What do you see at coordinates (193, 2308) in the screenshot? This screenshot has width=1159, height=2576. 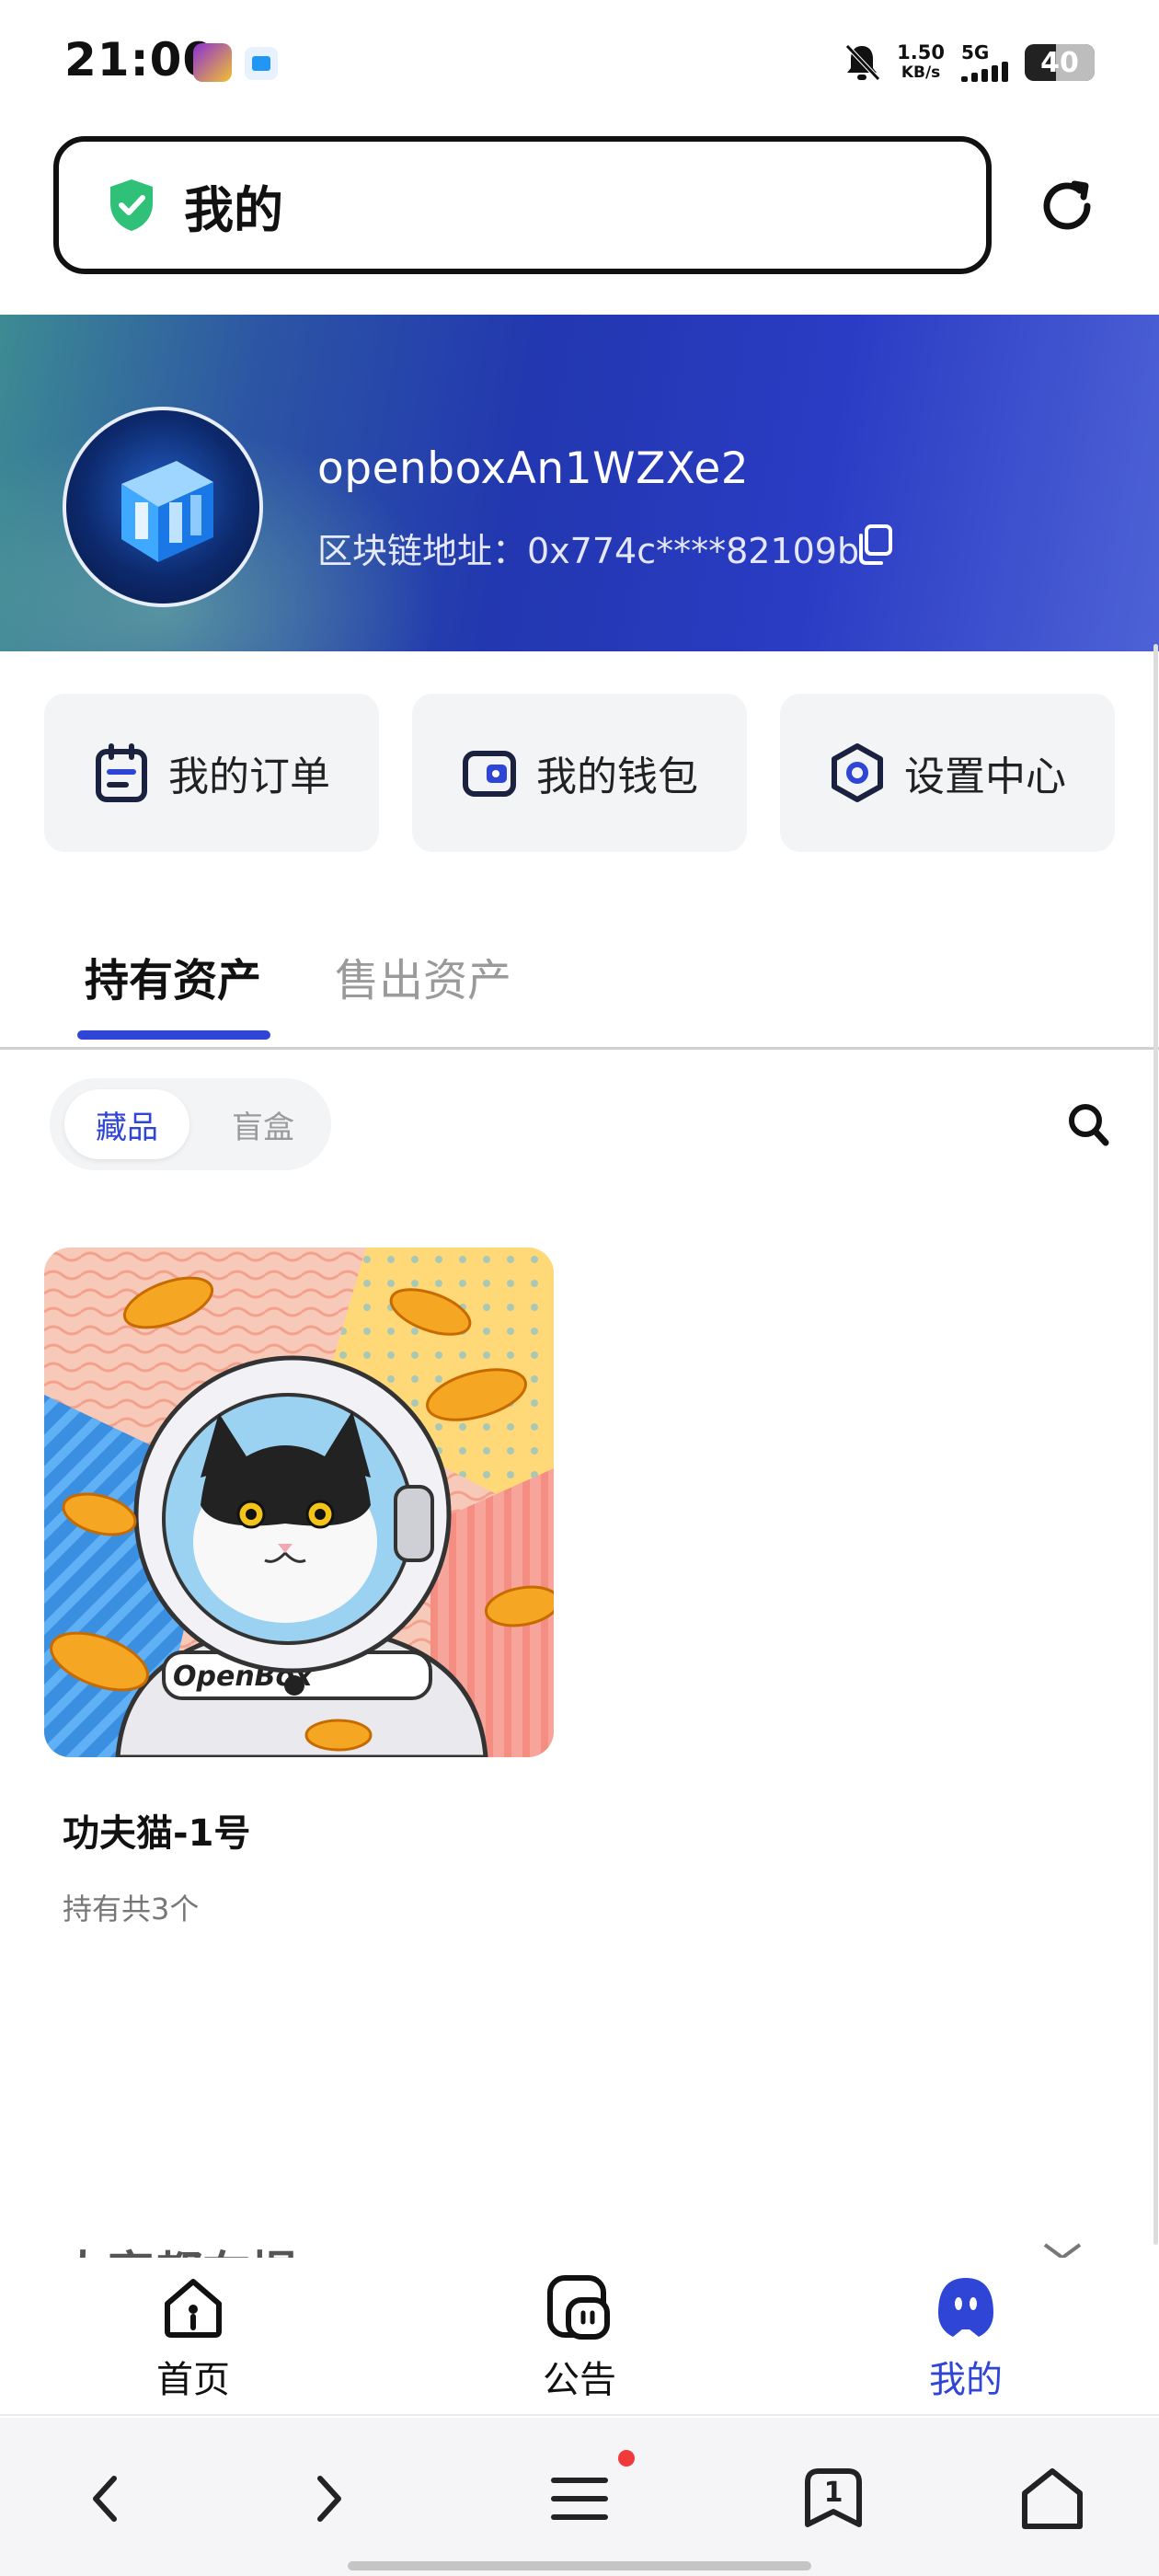 I see `home-icon` at bounding box center [193, 2308].